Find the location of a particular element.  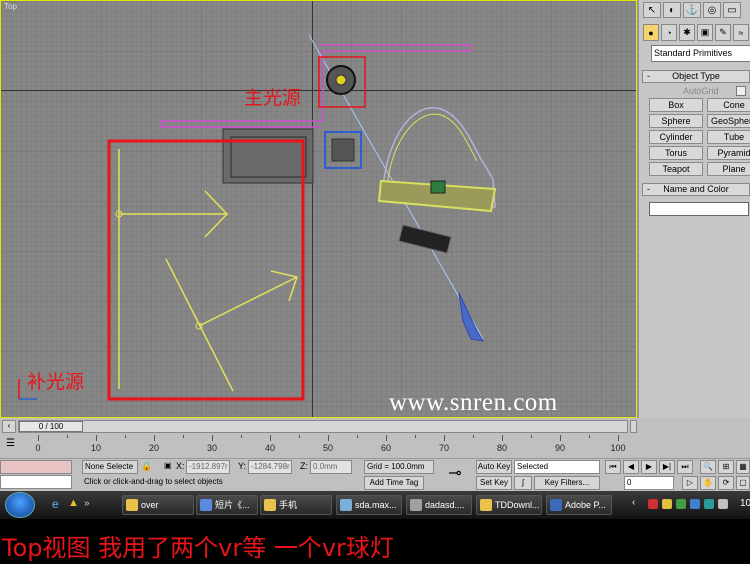

object-name-input is located at coordinates (699, 209).